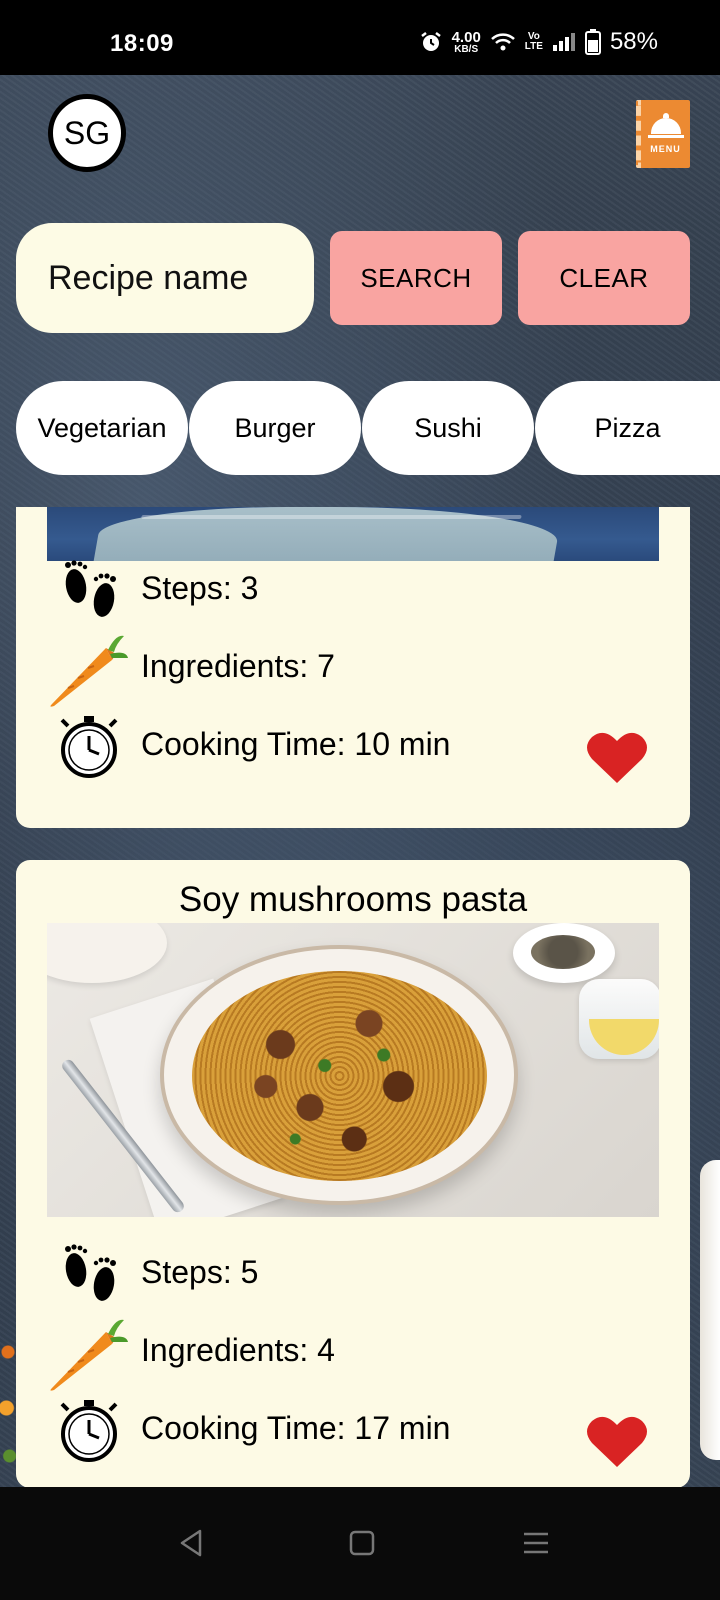  Describe the element at coordinates (665, 149) in the screenshot. I see `menu-icon-label: MENU` at that location.